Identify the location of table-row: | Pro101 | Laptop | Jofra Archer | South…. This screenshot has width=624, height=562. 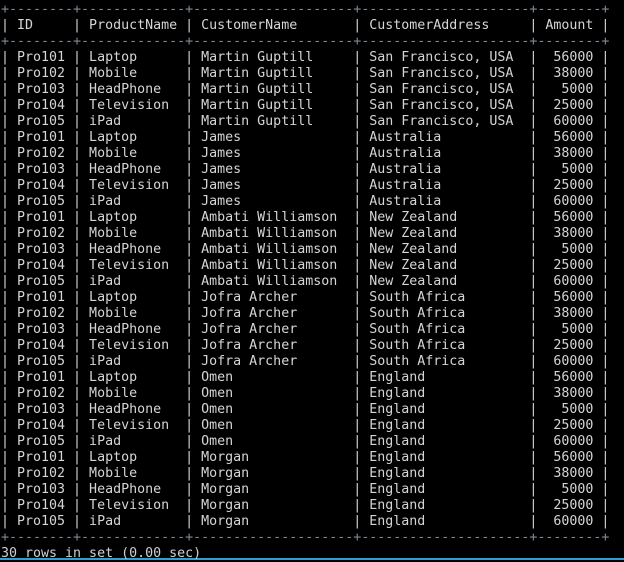
(305, 297).